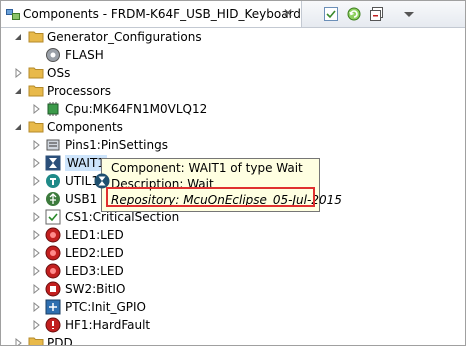 The height and width of the screenshot is (346, 466). What do you see at coordinates (94, 271) in the screenshot?
I see `tree-node-label: LED3:LED` at bounding box center [94, 271].